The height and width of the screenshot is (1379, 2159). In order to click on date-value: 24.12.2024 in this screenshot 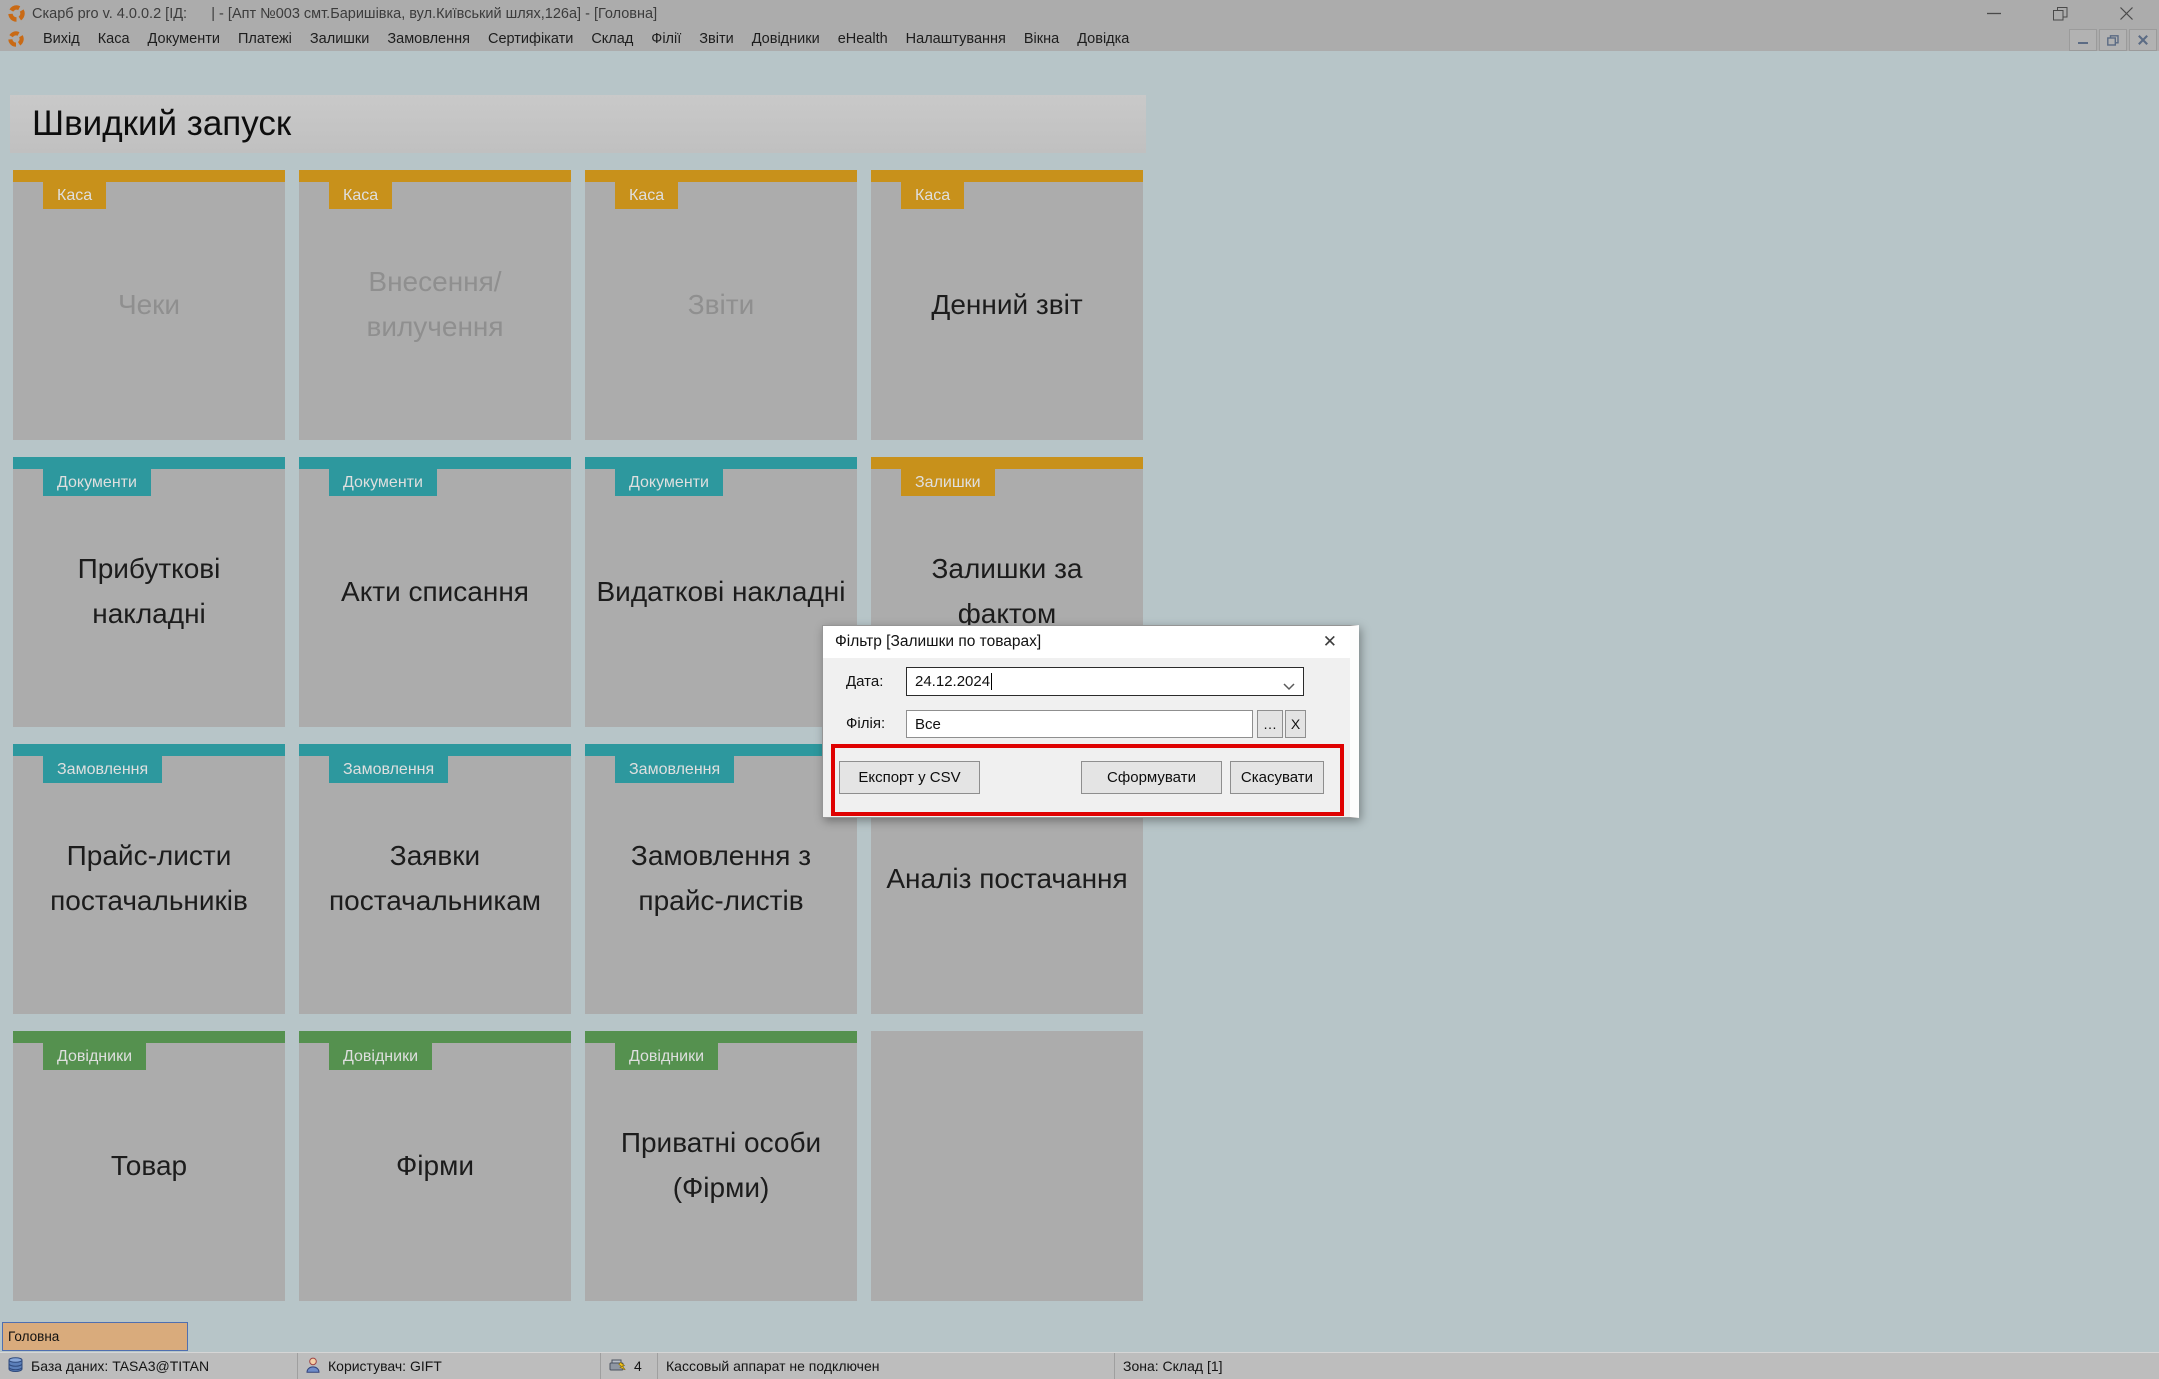, I will do `click(953, 681)`.